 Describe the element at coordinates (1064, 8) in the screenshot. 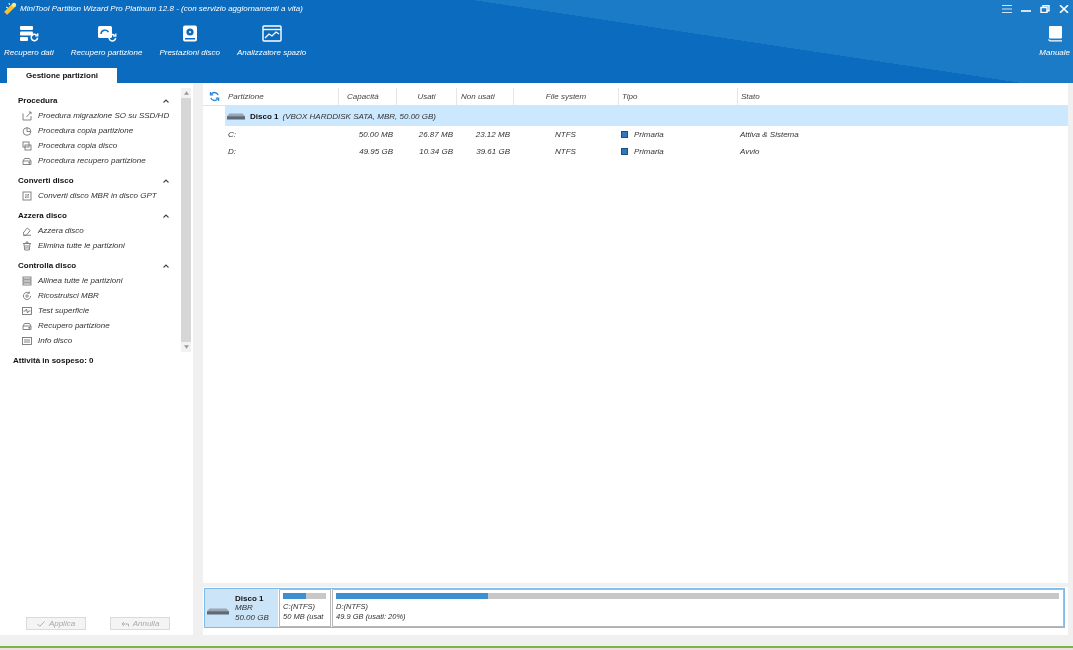

I see `close-icon` at that location.